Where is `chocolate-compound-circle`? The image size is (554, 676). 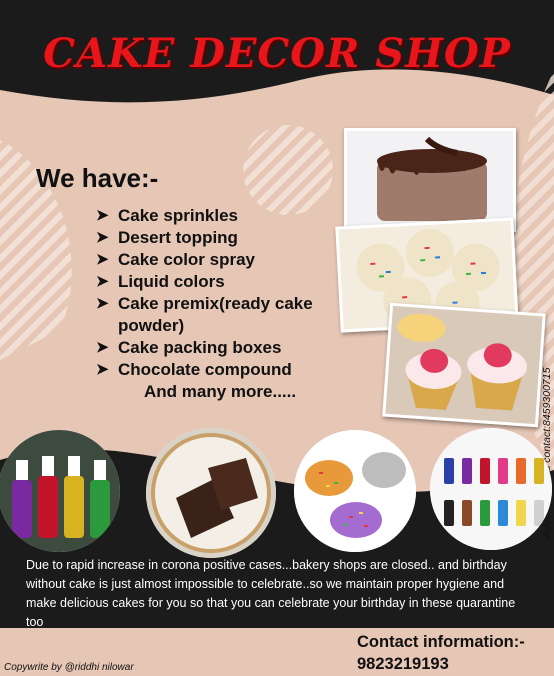
chocolate-compound-circle is located at coordinates (211, 493).